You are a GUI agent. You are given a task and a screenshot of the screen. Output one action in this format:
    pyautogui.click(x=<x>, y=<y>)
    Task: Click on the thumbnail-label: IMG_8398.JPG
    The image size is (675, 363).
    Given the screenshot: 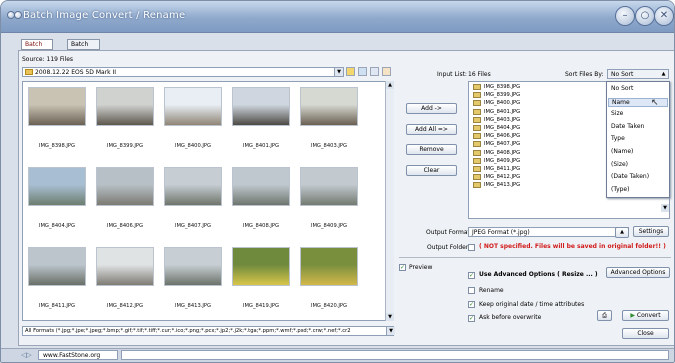 What is the action you would take?
    pyautogui.click(x=57, y=146)
    